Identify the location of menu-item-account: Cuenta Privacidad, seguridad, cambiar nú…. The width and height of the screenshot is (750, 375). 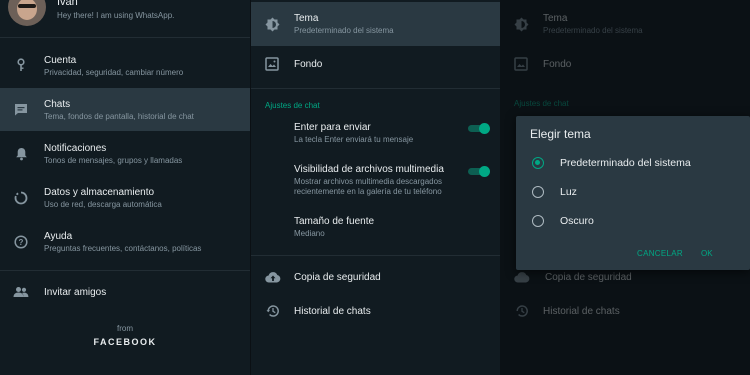
(125, 65).